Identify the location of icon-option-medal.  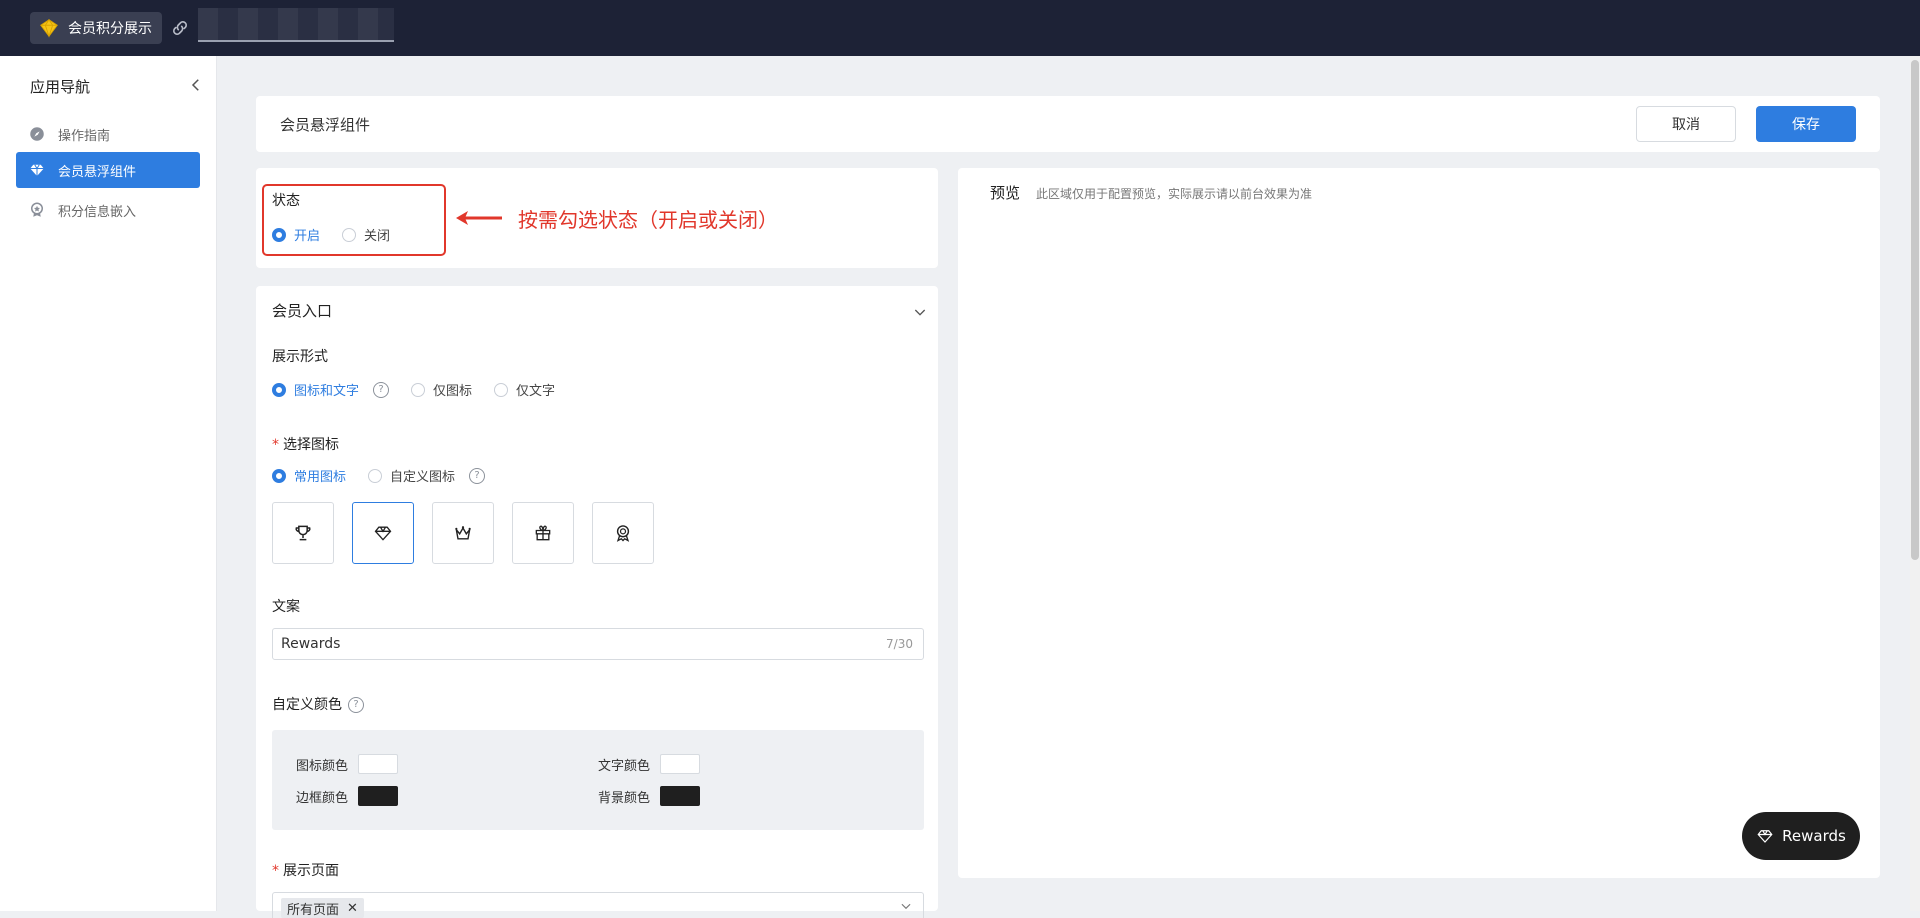
(623, 533).